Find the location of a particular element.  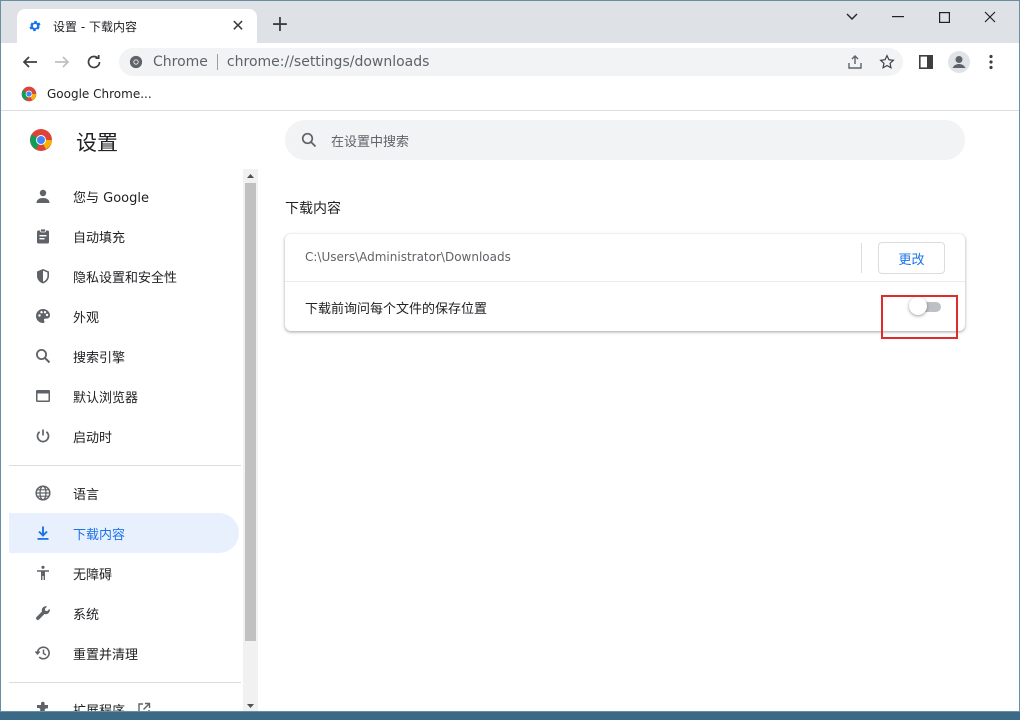

sidebar-item-languages: 语言 is located at coordinates (124, 493).